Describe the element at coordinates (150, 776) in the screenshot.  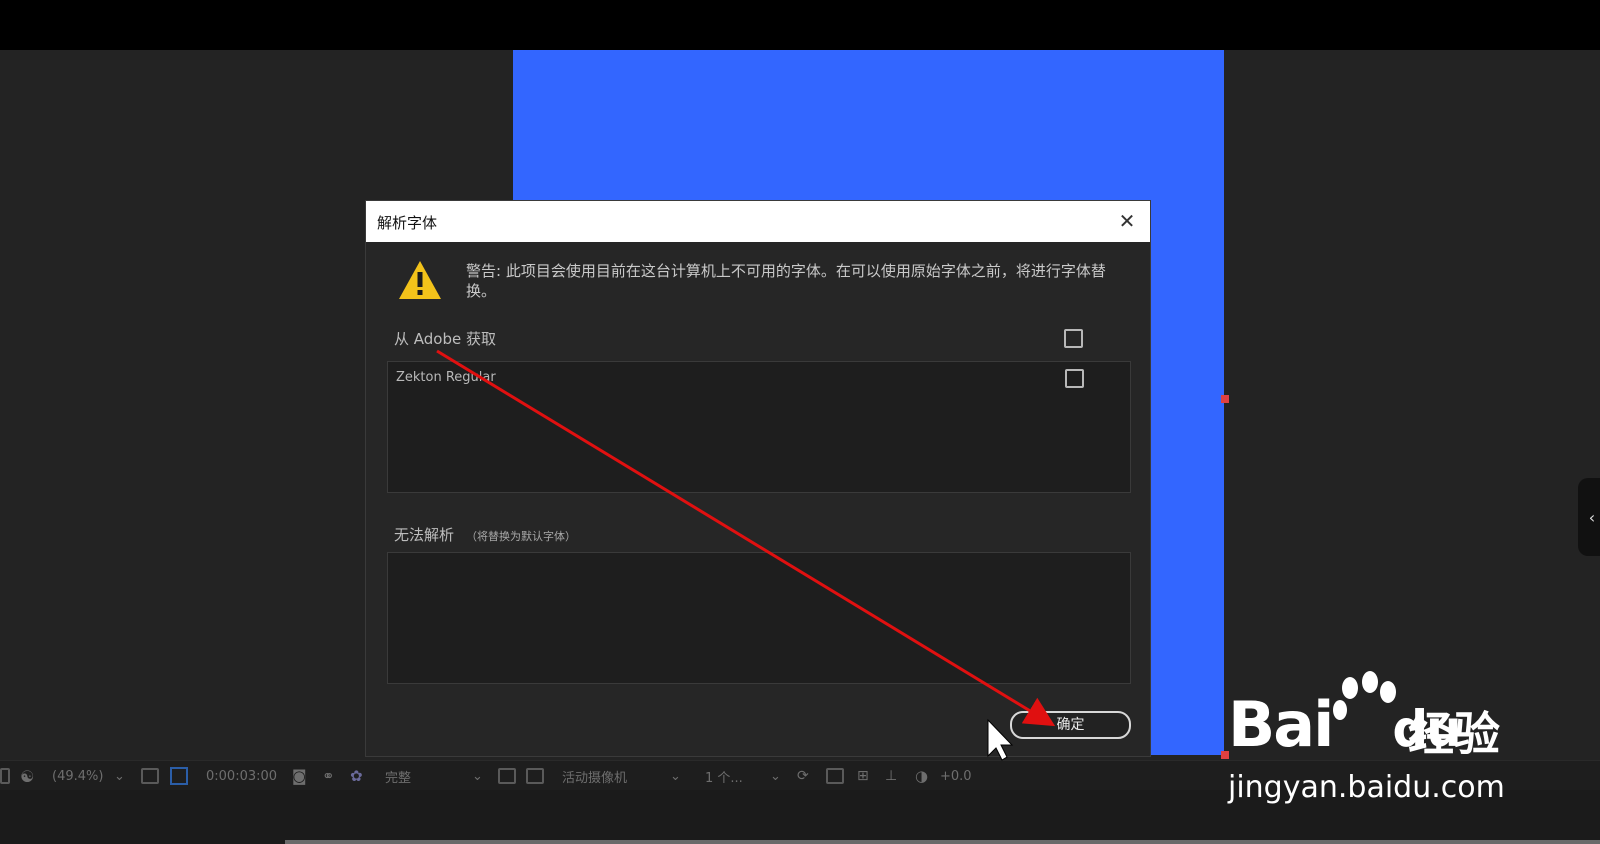
I see `grid-icon` at that location.